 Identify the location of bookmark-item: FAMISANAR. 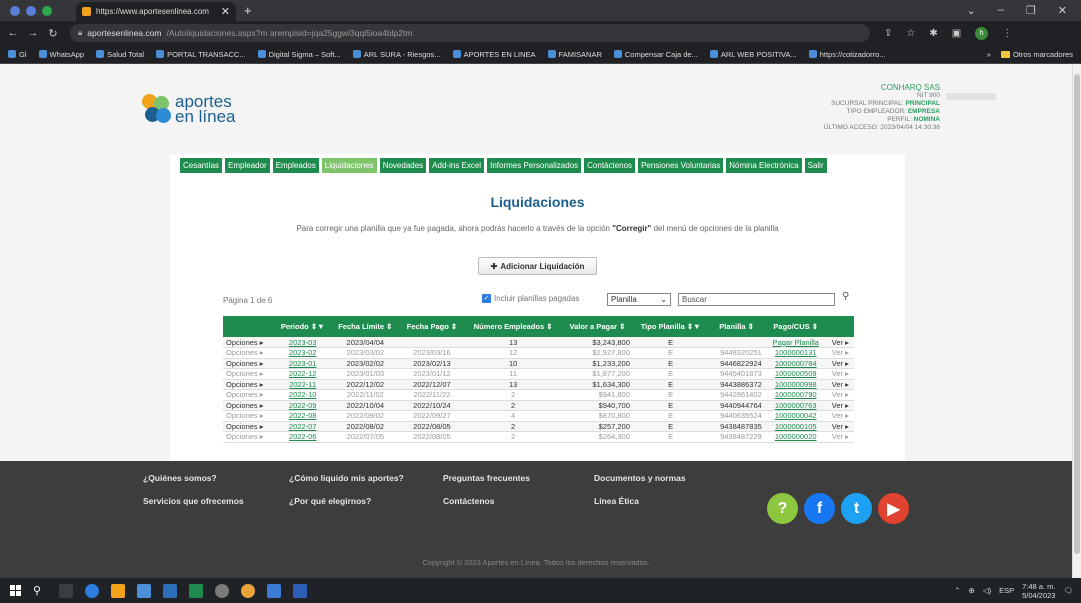
(574, 54).